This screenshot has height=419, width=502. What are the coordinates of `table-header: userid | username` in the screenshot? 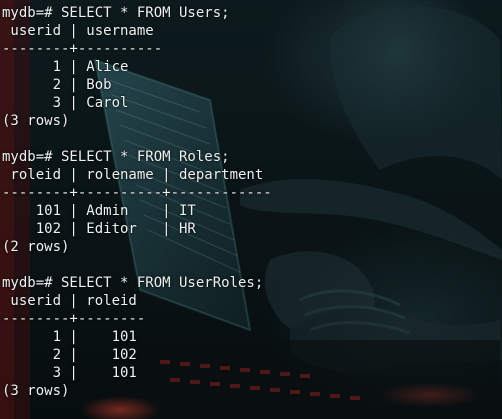 It's located at (78, 31).